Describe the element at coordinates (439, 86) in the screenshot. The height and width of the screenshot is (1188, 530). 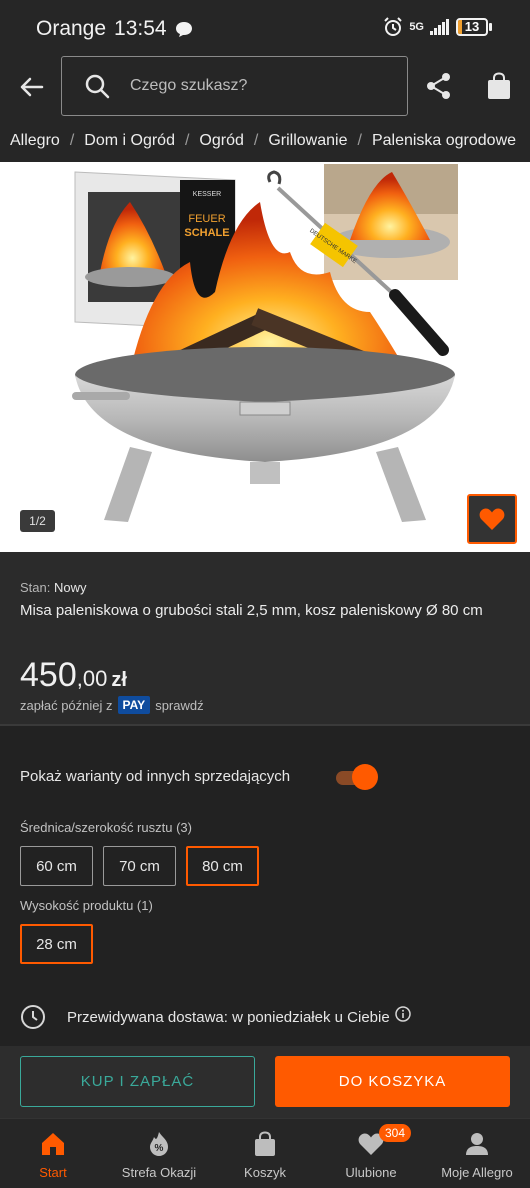
I see `share-icon` at that location.